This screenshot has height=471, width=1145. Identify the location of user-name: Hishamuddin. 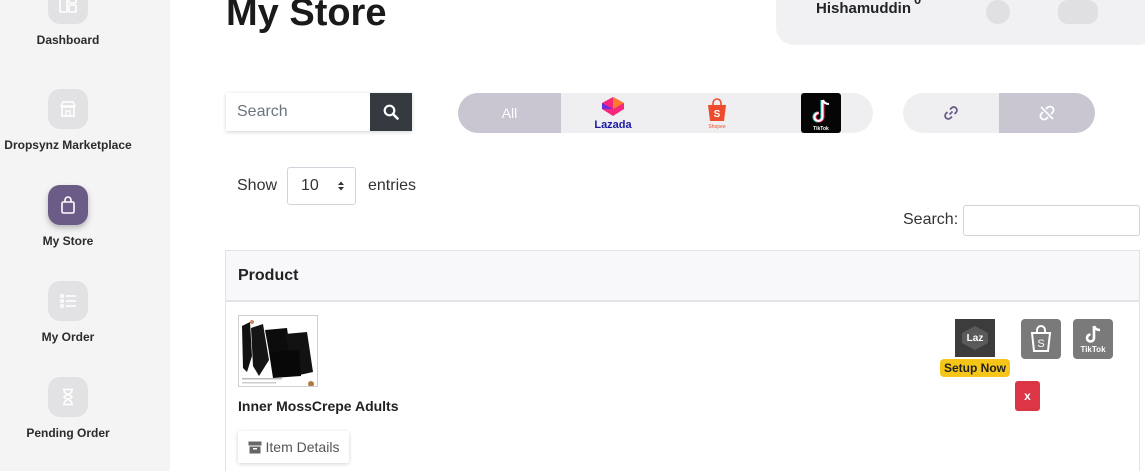
(863, 8).